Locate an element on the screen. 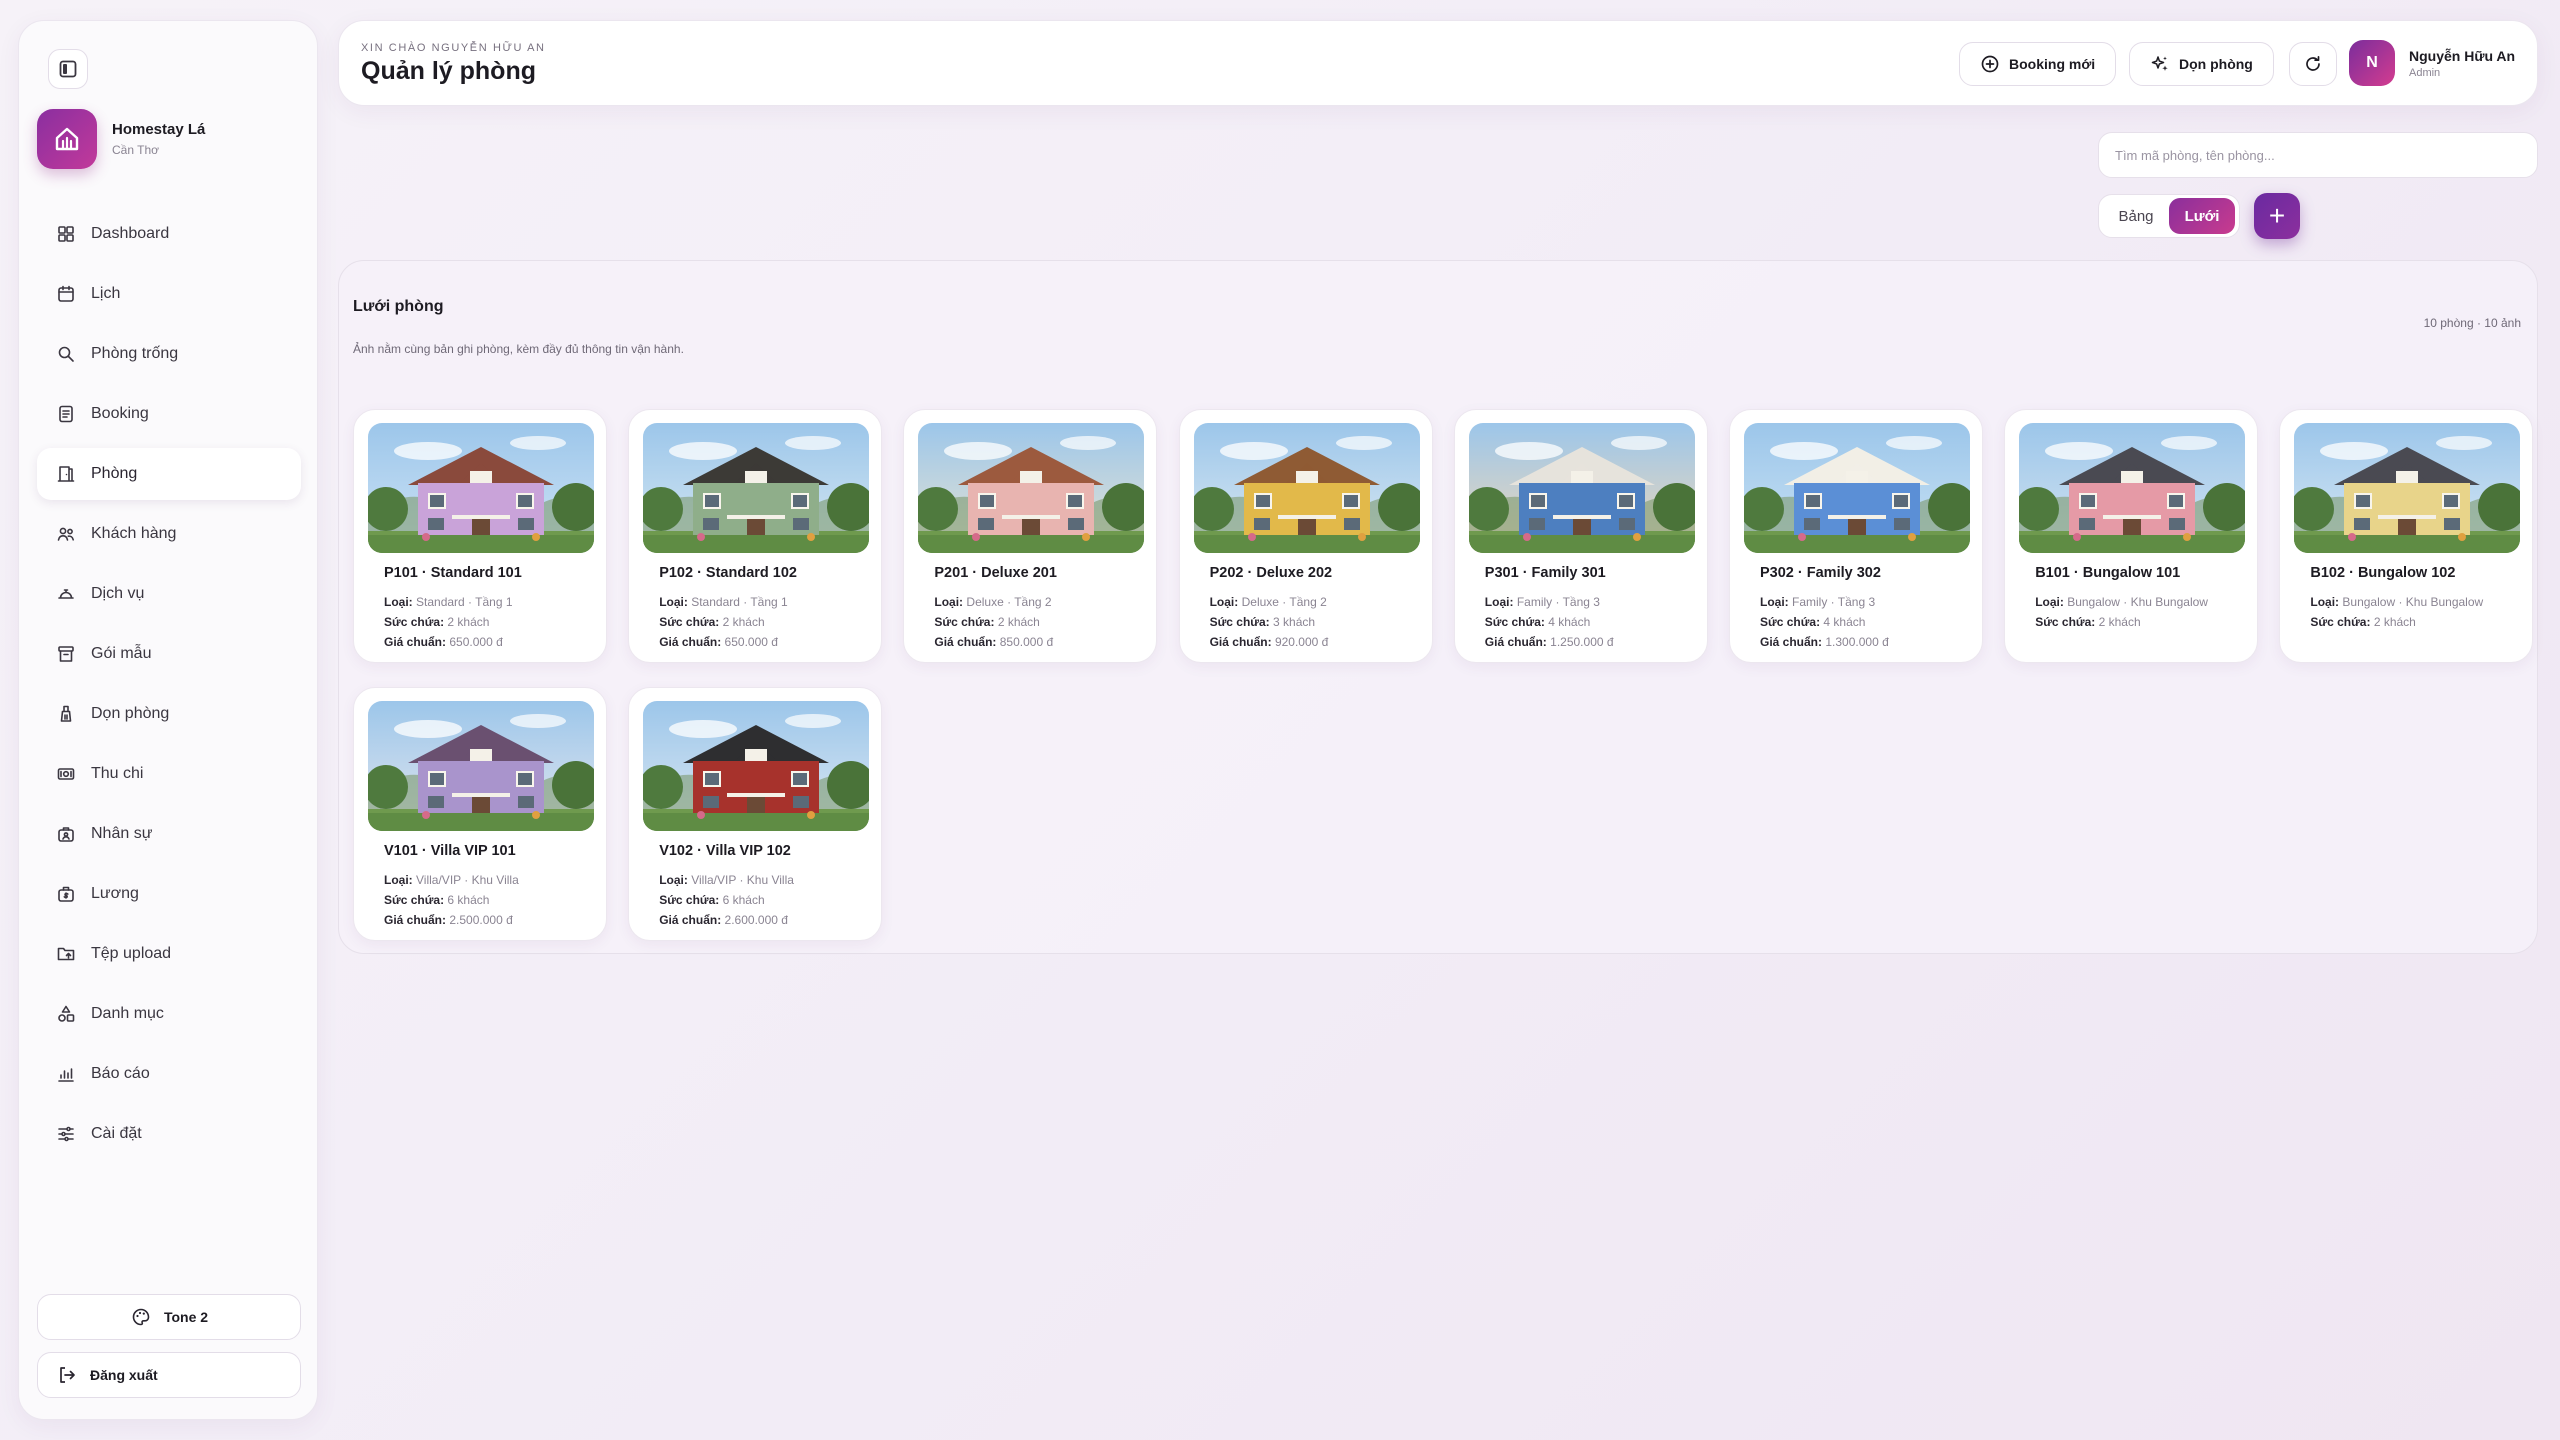 The width and height of the screenshot is (2560, 1440). sidebar-item-booking: Booking is located at coordinates (169, 414).